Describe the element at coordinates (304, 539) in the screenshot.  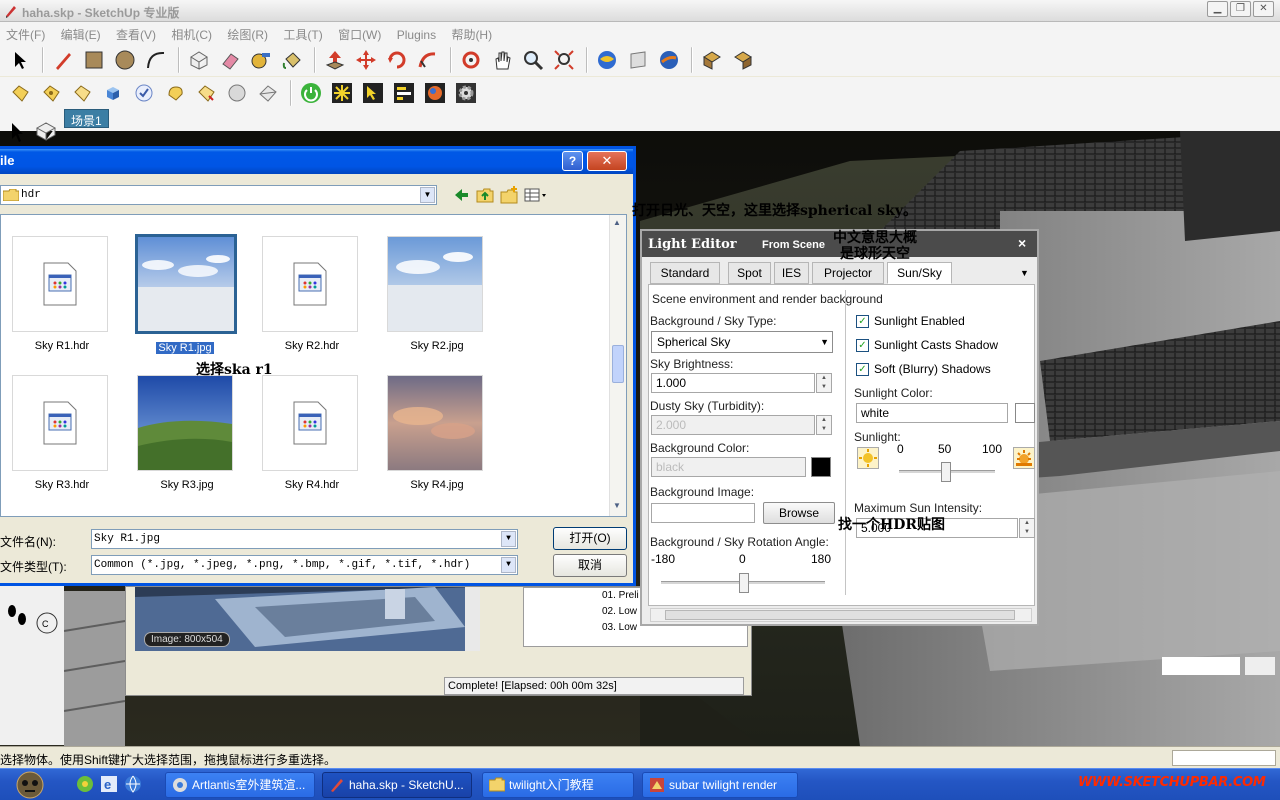
I see `filename-input: Sky R1.jpg ▼` at that location.